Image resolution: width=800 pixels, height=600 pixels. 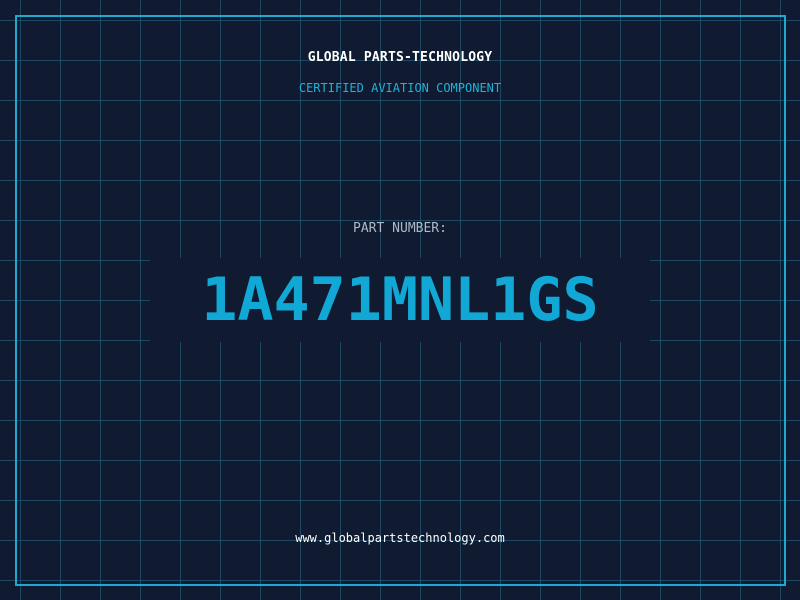 What do you see at coordinates (400, 57) in the screenshot?
I see `company-name: GLOBAL PARTS-TECHNOLOGY` at bounding box center [400, 57].